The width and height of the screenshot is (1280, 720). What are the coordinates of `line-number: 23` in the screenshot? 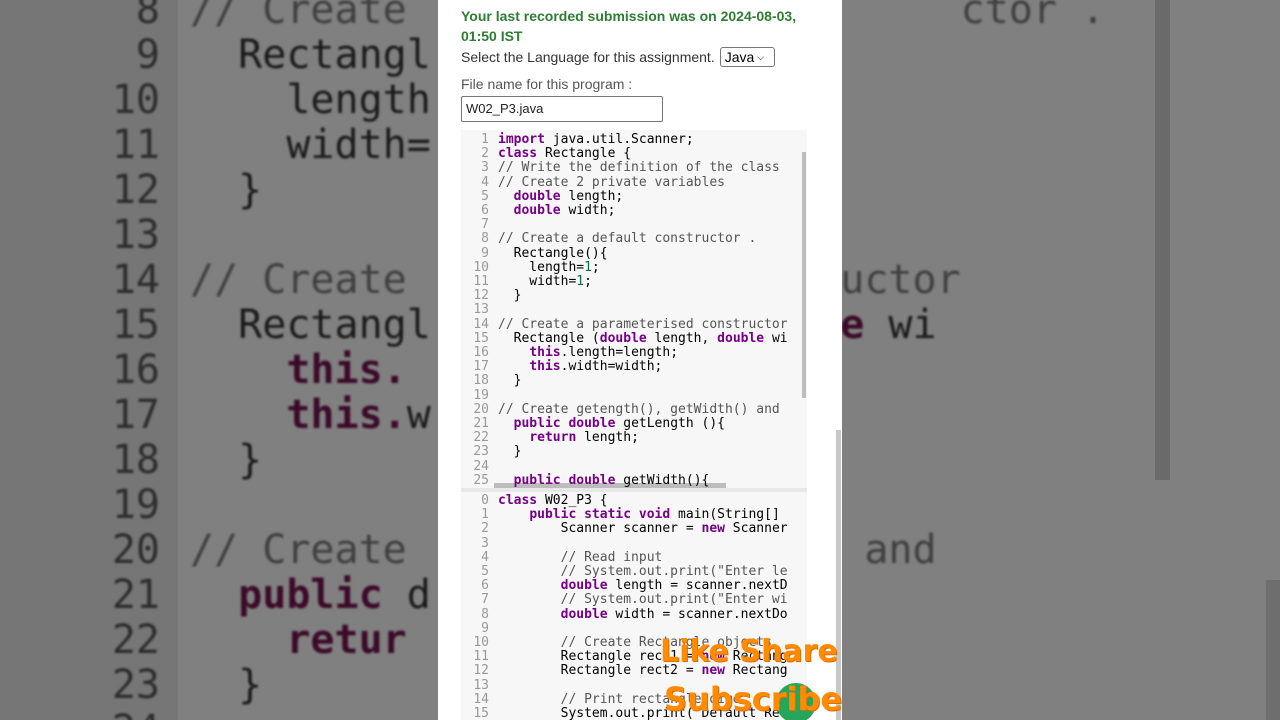 It's located at (481, 452).